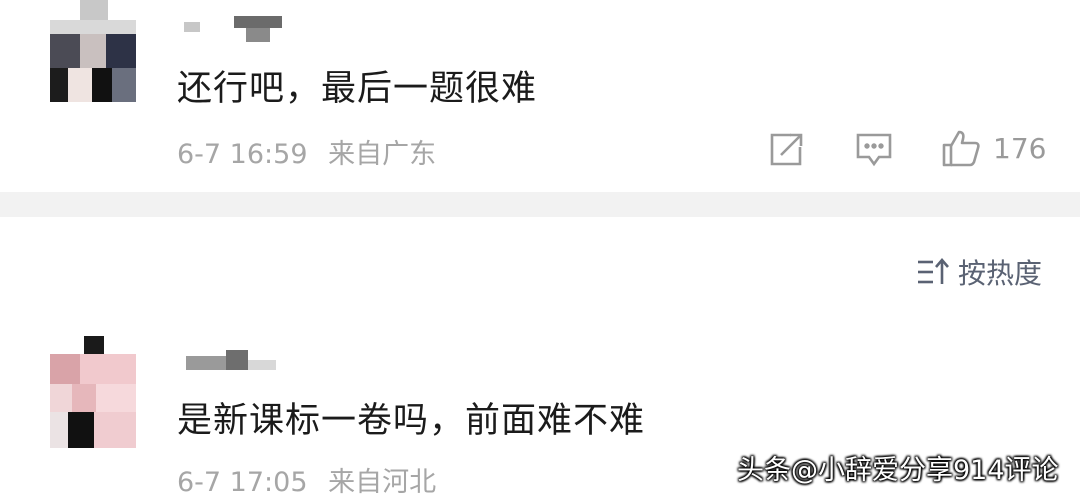 The width and height of the screenshot is (1080, 499). I want to click on comment-text: 是新课标一卷吗，前面难不难, so click(411, 421).